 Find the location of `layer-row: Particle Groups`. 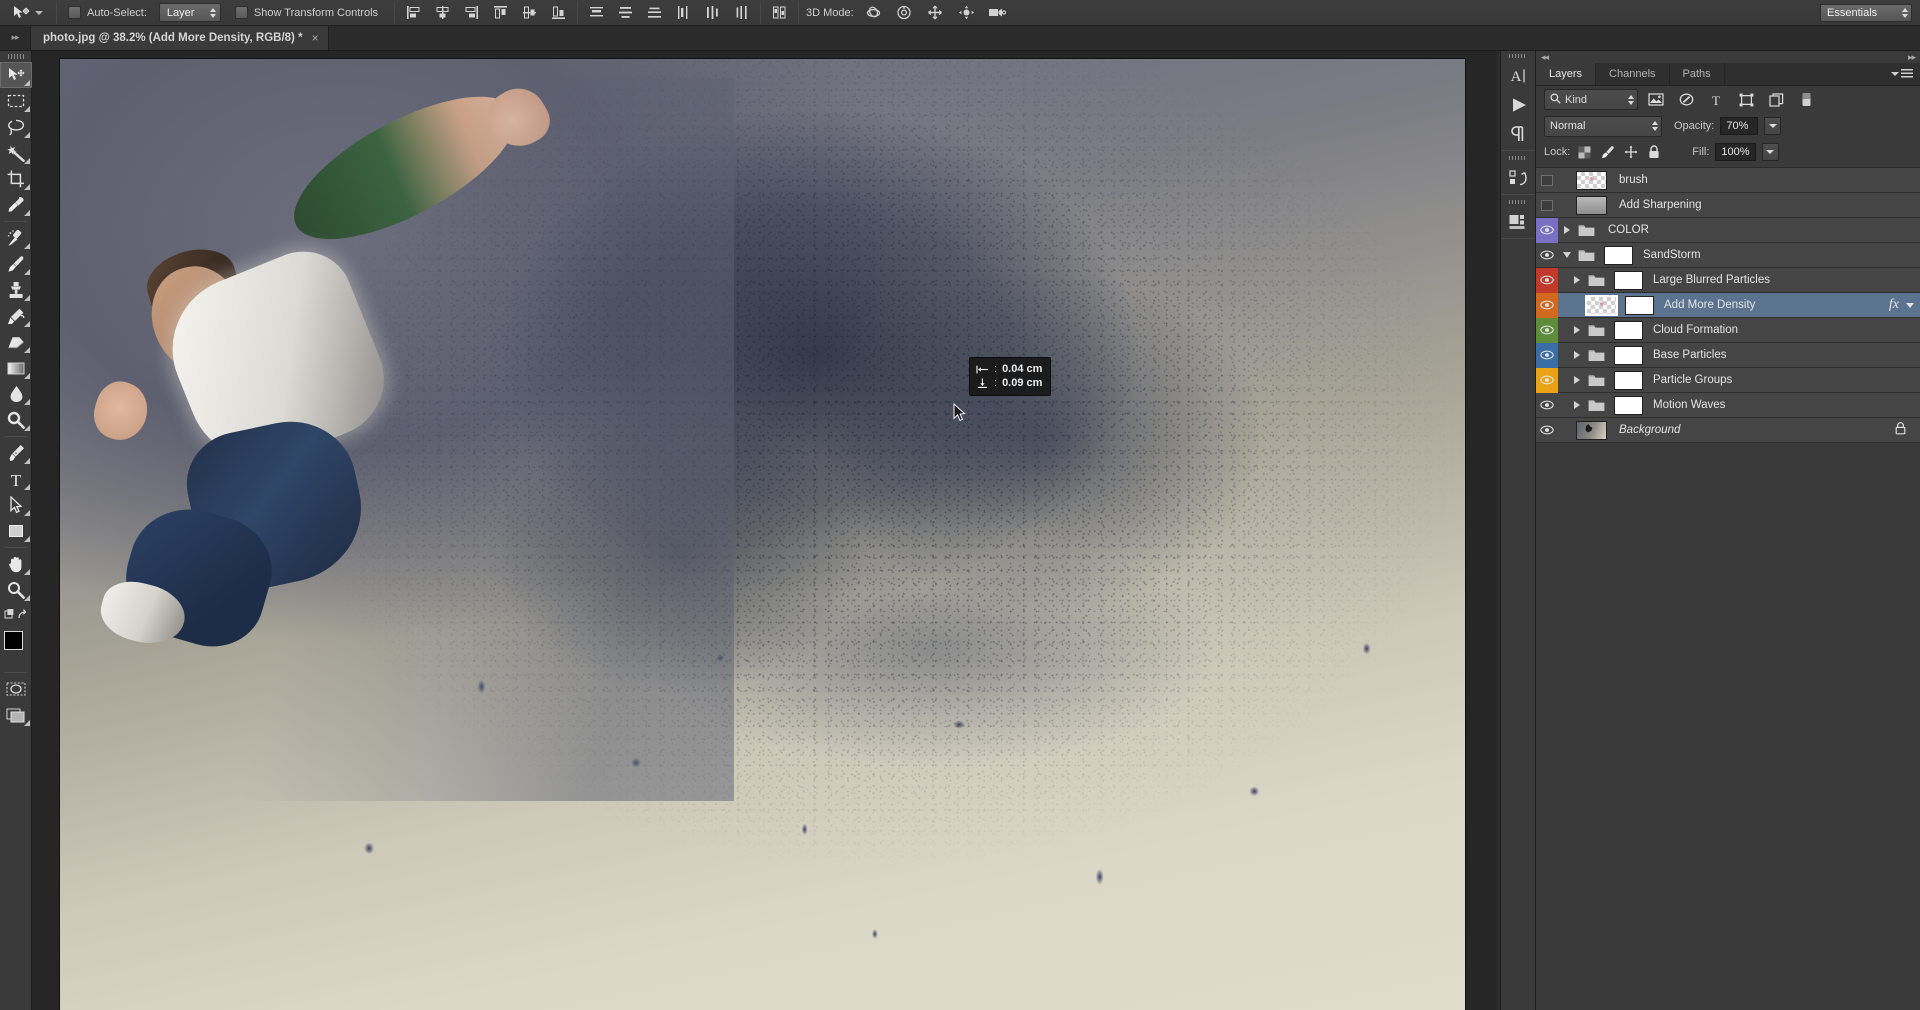

layer-row: Particle Groups is located at coordinates (1728, 380).